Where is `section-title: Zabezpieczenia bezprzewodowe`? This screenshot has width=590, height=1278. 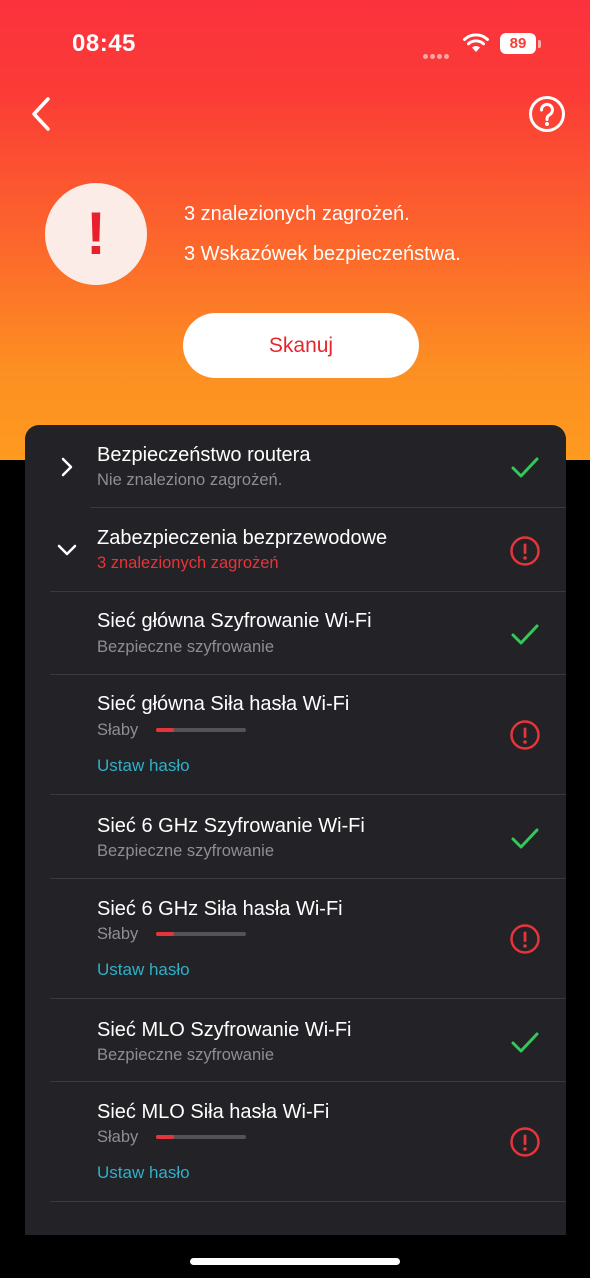 section-title: Zabezpieczenia bezprzewodowe is located at coordinates (242, 538).